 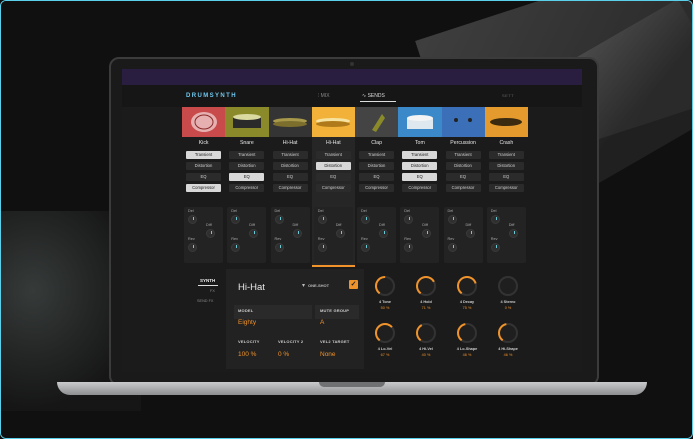 I want to click on sidebar-fx: FX, so click(x=212, y=291).